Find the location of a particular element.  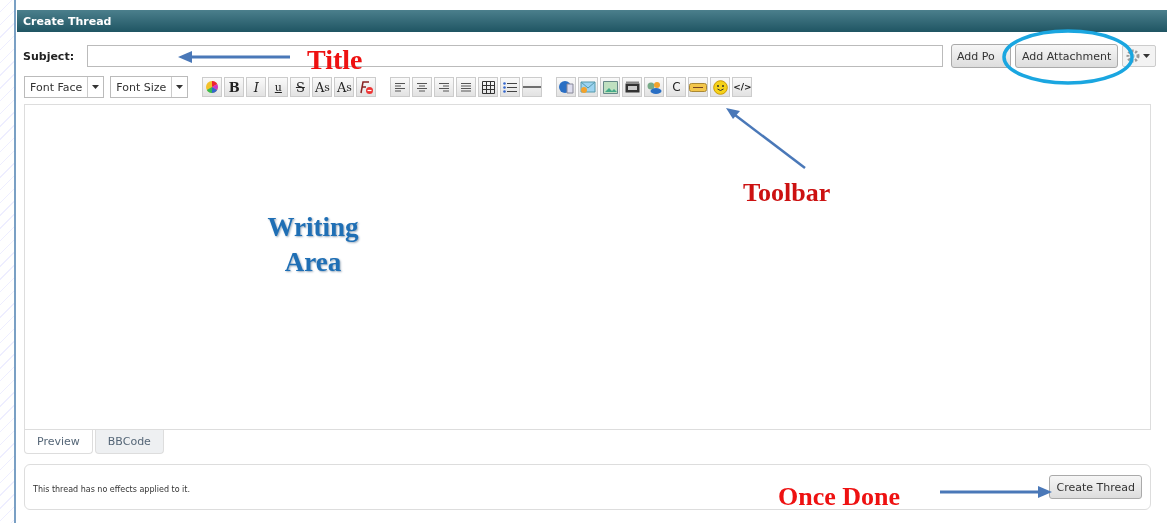

annotation-label: Writing Area is located at coordinates (313, 245).